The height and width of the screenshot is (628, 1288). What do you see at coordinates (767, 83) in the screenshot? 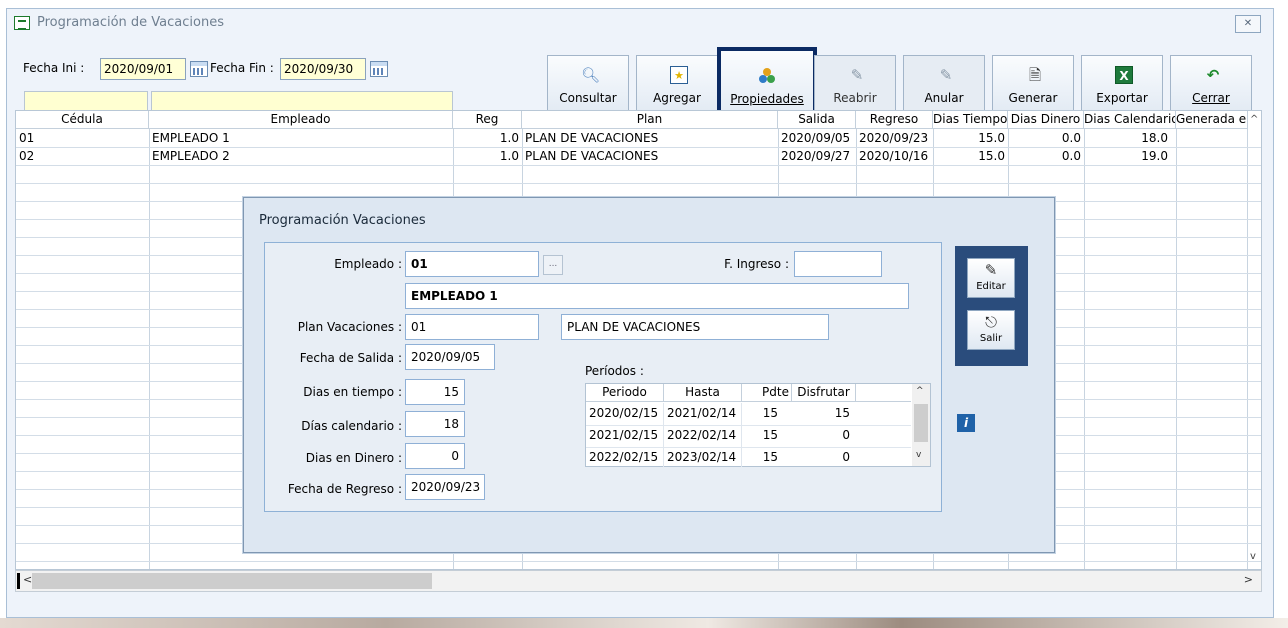
I see `propiedades-button: Propiedades` at bounding box center [767, 83].